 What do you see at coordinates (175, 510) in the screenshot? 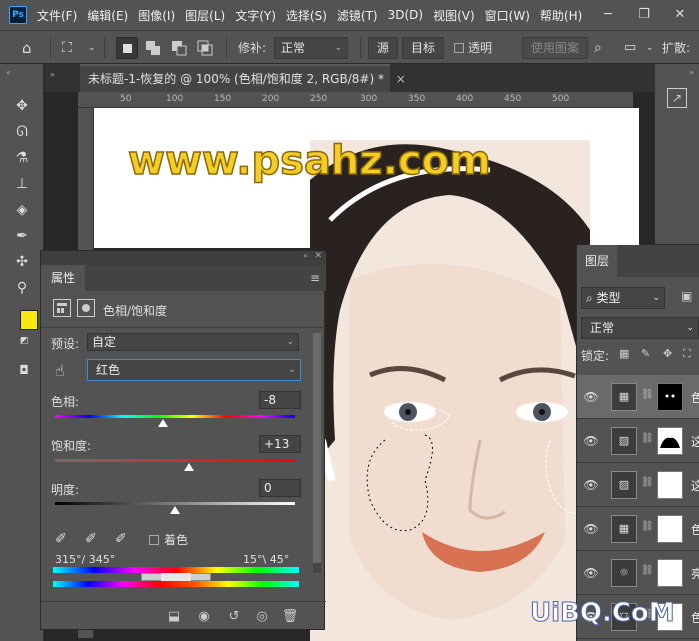
I see `lightness-slider-thumb` at bounding box center [175, 510].